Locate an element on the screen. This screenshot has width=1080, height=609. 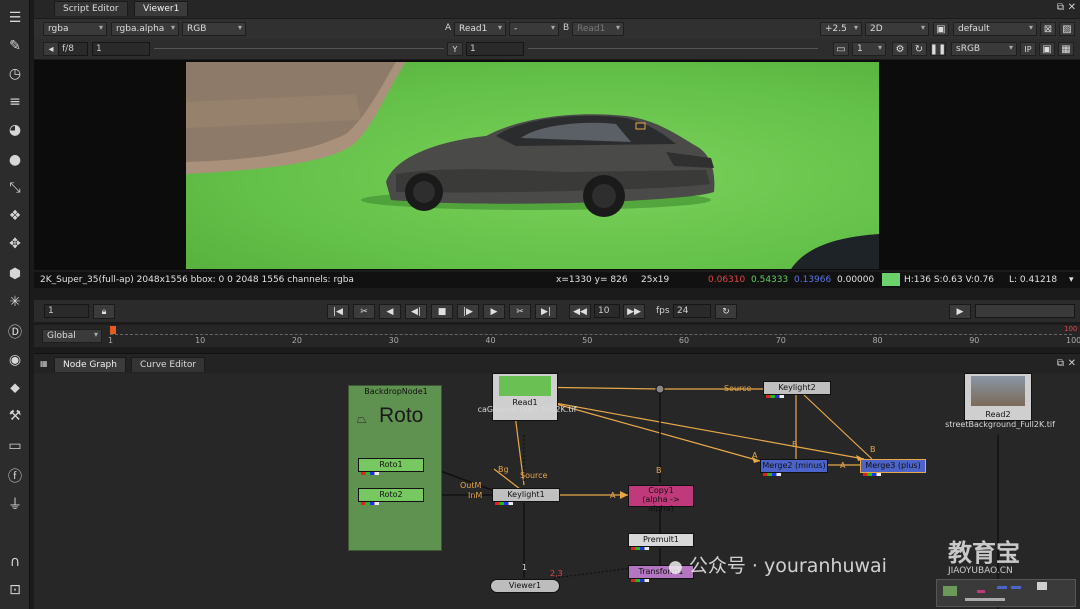
y-toggle: Y is located at coordinates (455, 49).